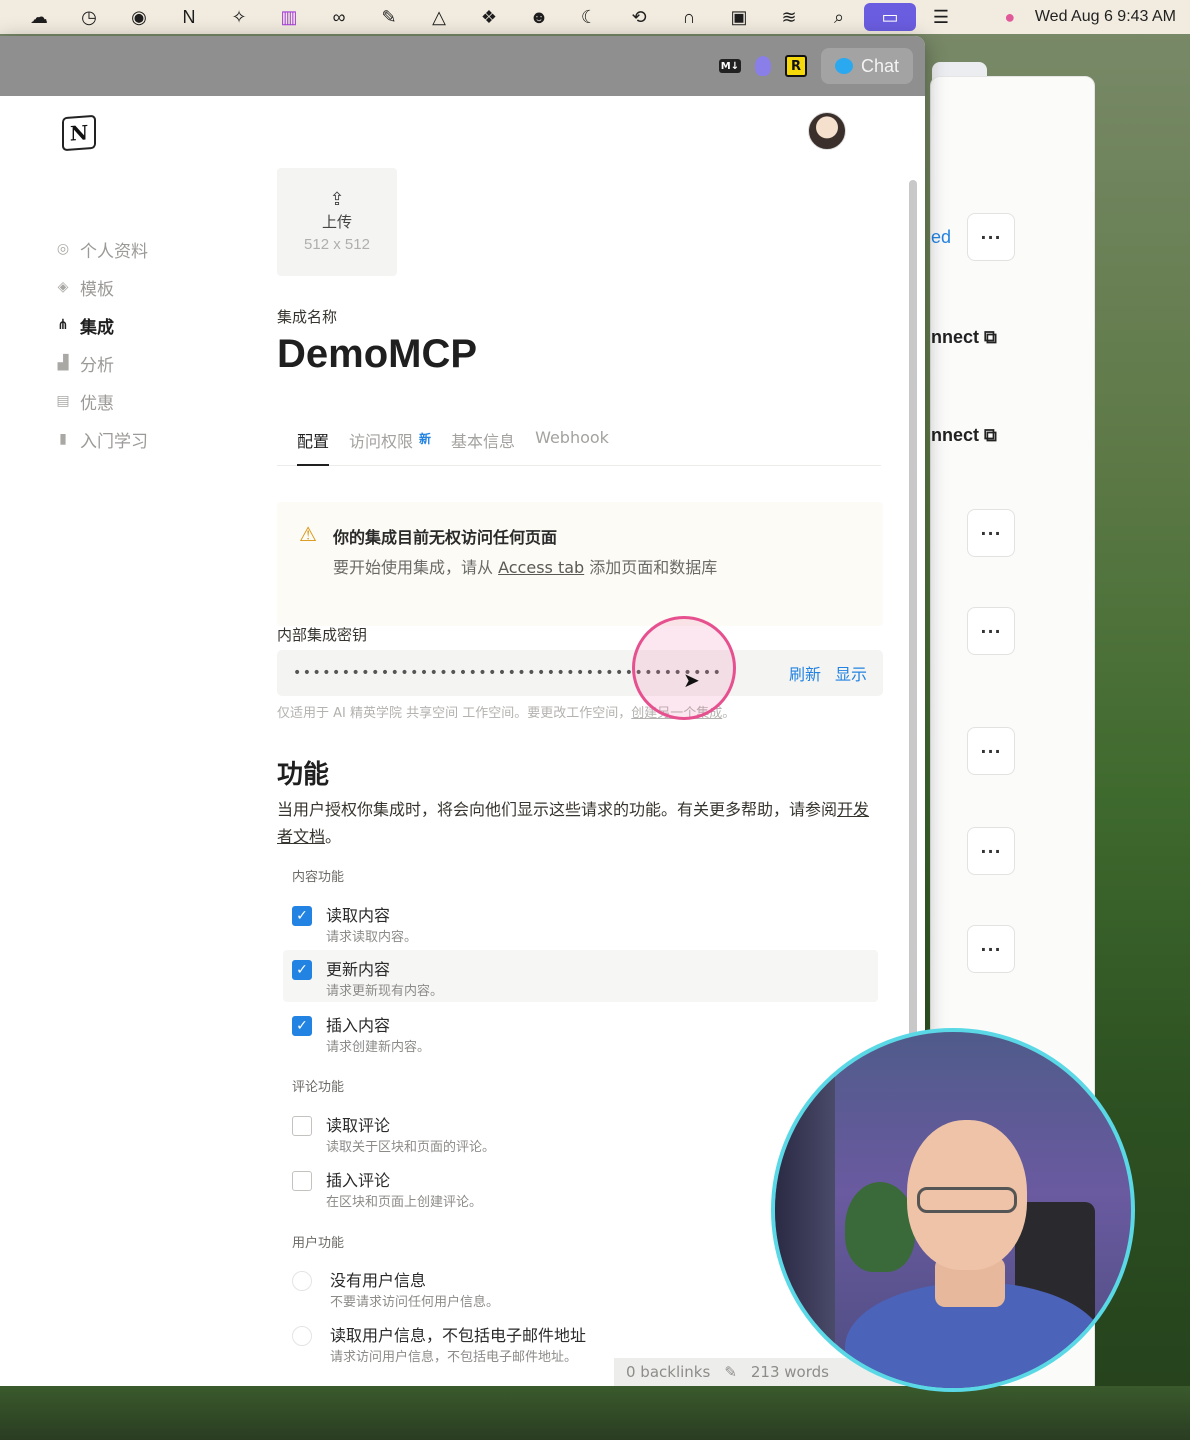  Describe the element at coordinates (839, 17) in the screenshot. I see `search-icon: ⌕` at that location.